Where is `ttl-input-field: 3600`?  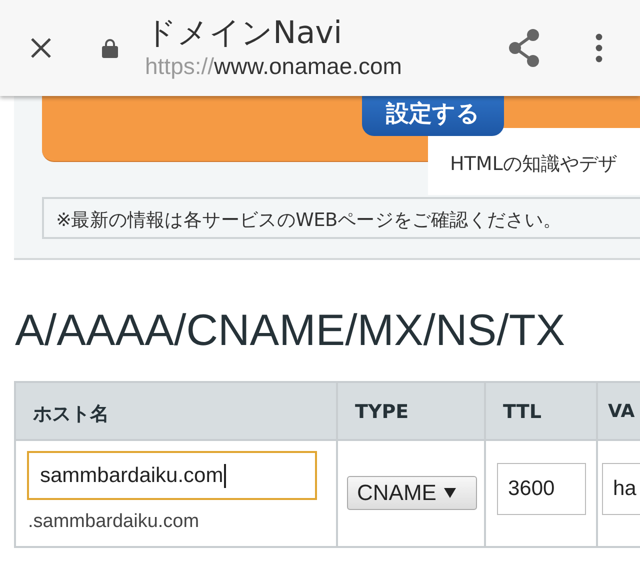
ttl-input-field: 3600 is located at coordinates (541, 489).